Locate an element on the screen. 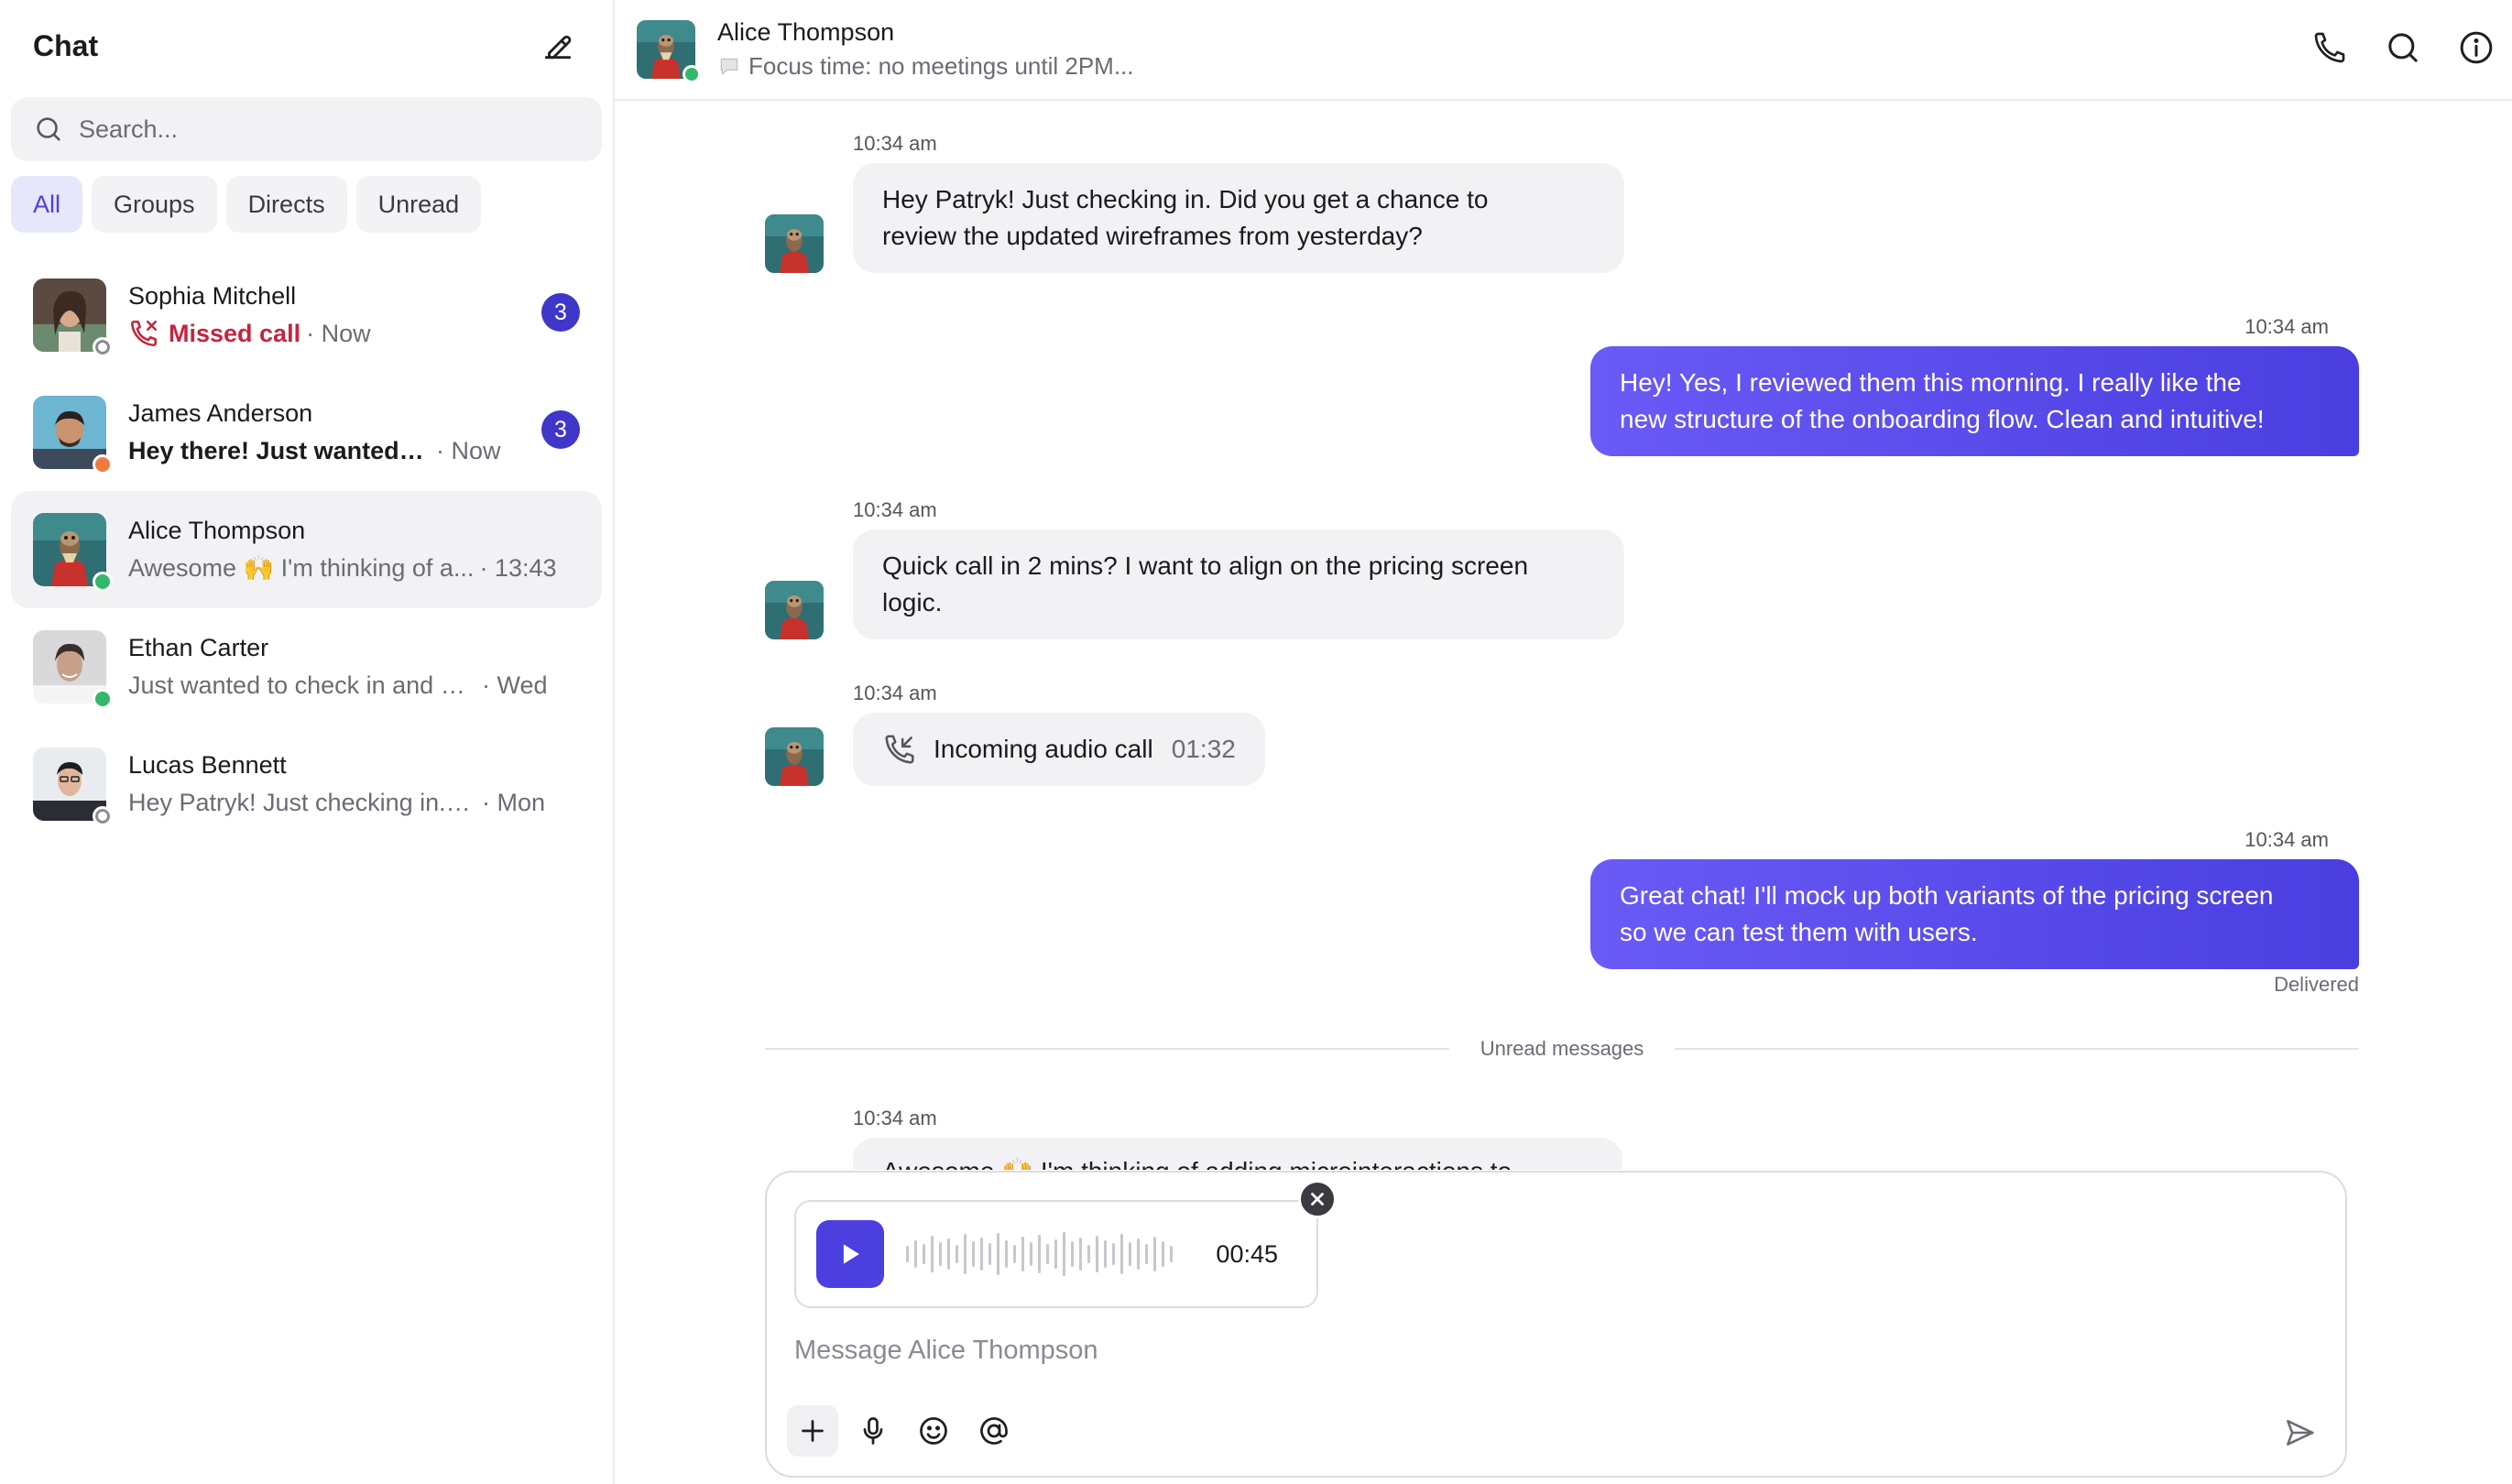 This screenshot has width=2512, height=1484. message-avatar is located at coordinates (794, 757).